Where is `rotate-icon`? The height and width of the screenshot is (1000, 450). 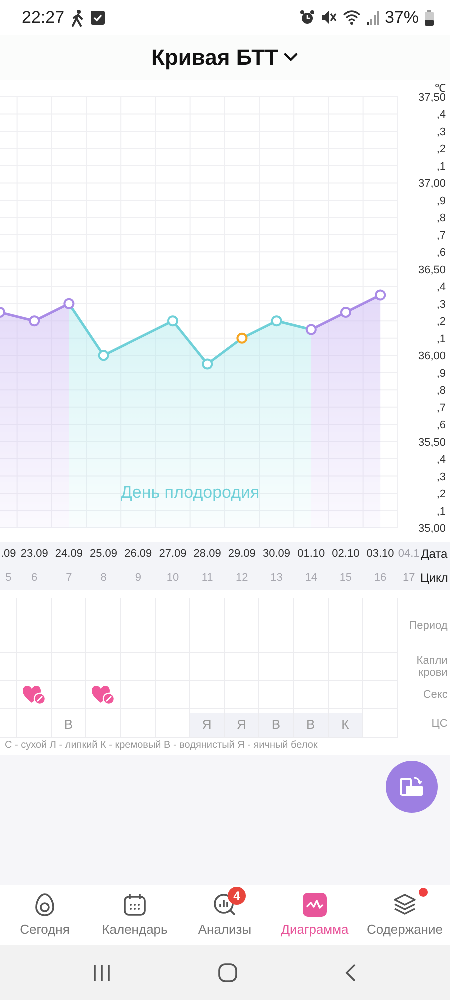
rotate-icon is located at coordinates (412, 787).